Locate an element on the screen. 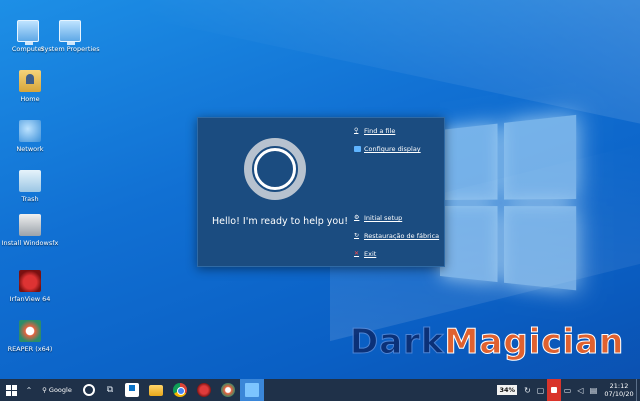 This screenshot has height=401, width=640. taskbar-app-reaper is located at coordinates (228, 390).